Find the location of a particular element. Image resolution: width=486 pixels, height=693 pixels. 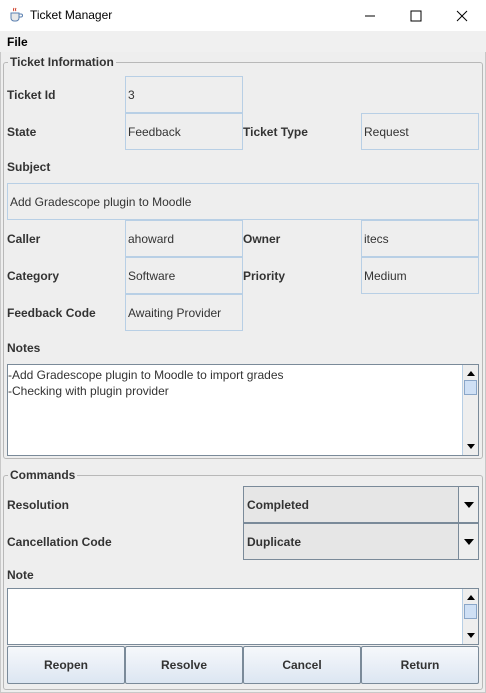

close-icon is located at coordinates (462, 15).